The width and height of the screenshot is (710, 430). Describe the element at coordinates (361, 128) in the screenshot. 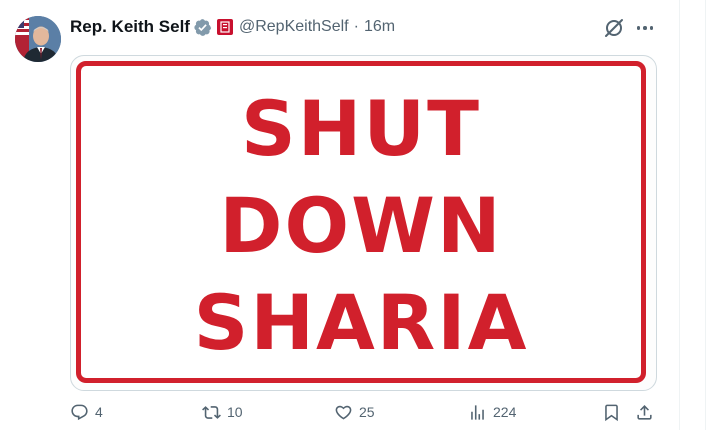

I see `sign-line-1: SHUT` at that location.